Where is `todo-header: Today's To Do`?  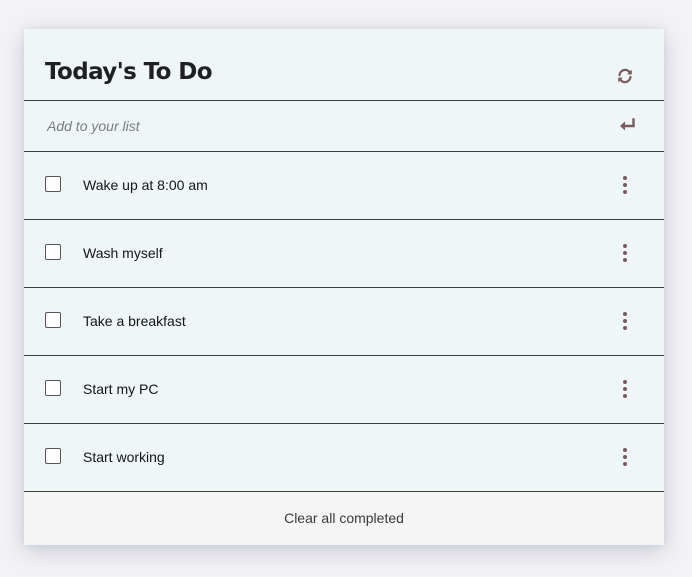 todo-header: Today's To Do is located at coordinates (344, 65).